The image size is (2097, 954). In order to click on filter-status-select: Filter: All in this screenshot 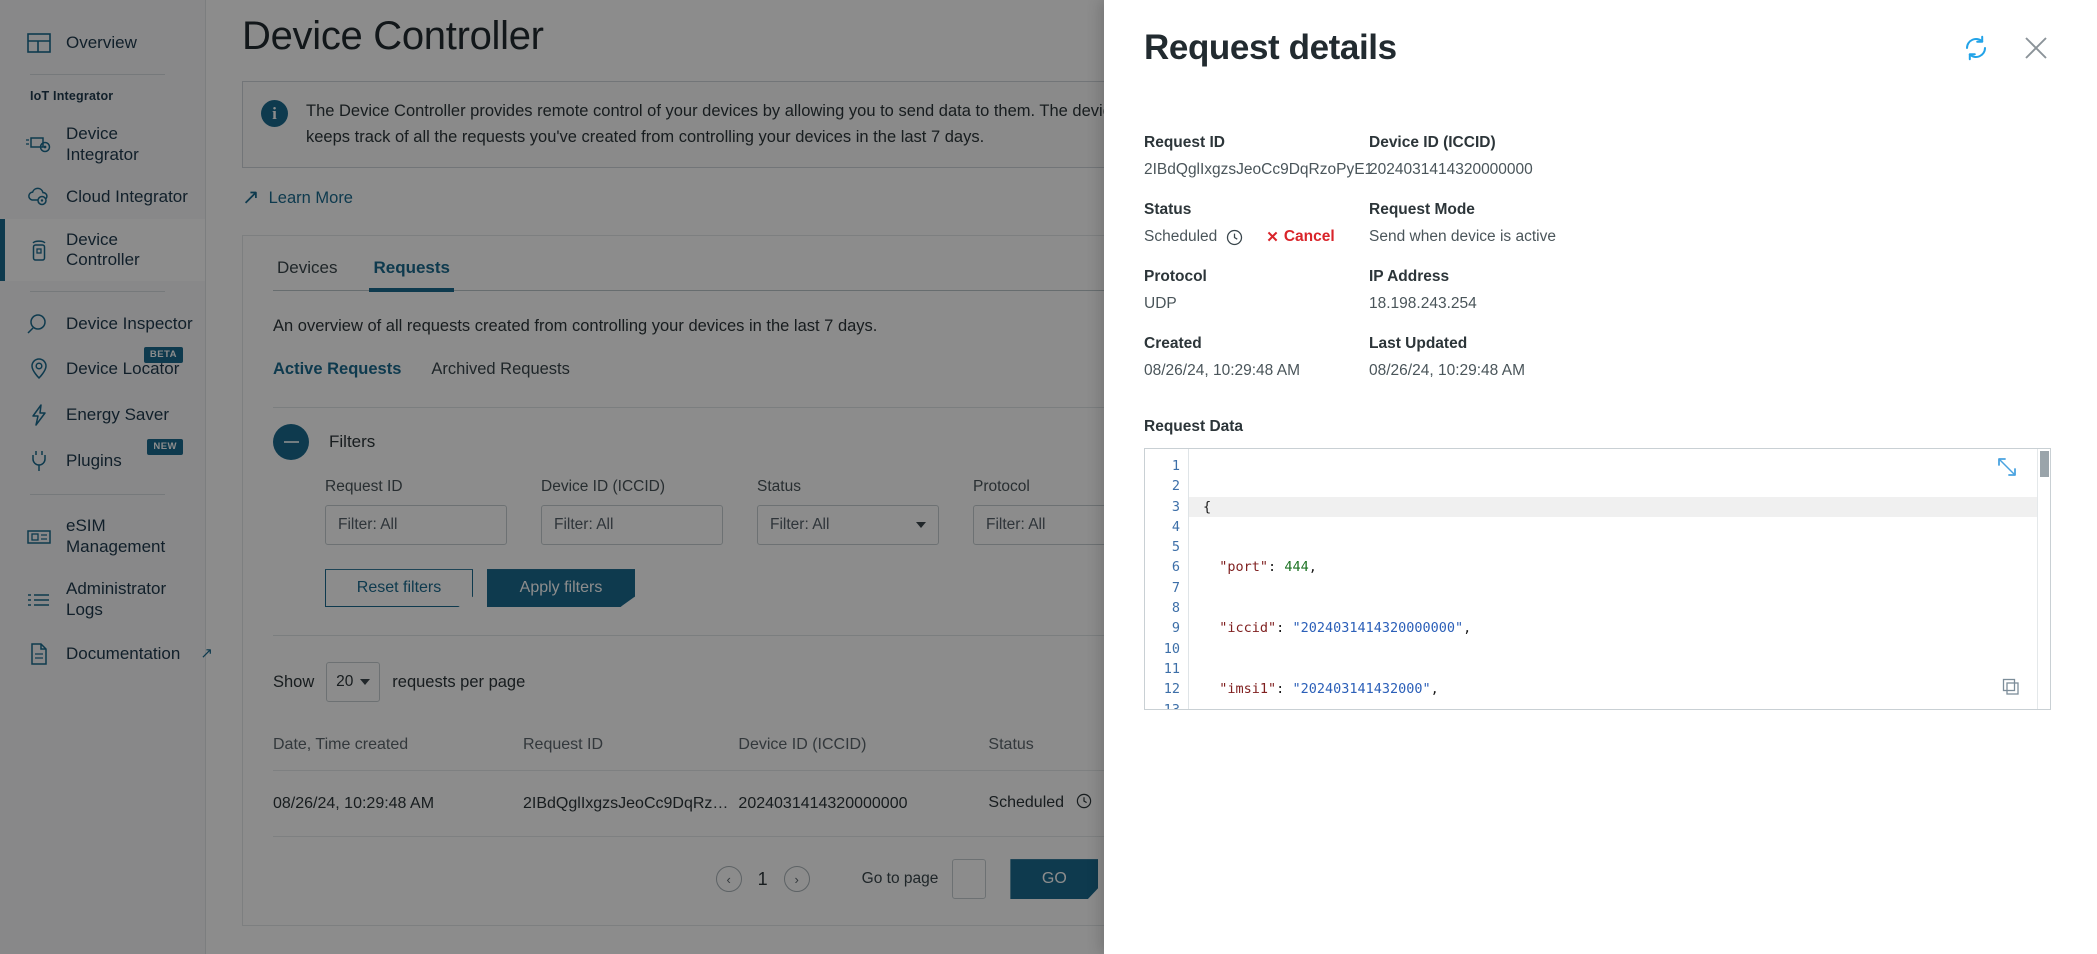, I will do `click(848, 525)`.